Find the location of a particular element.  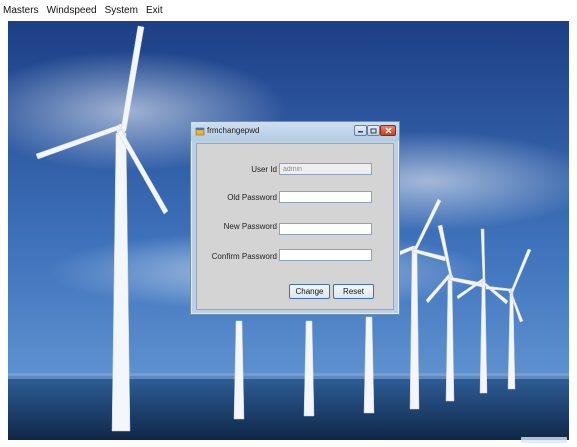

close-icon is located at coordinates (388, 130).